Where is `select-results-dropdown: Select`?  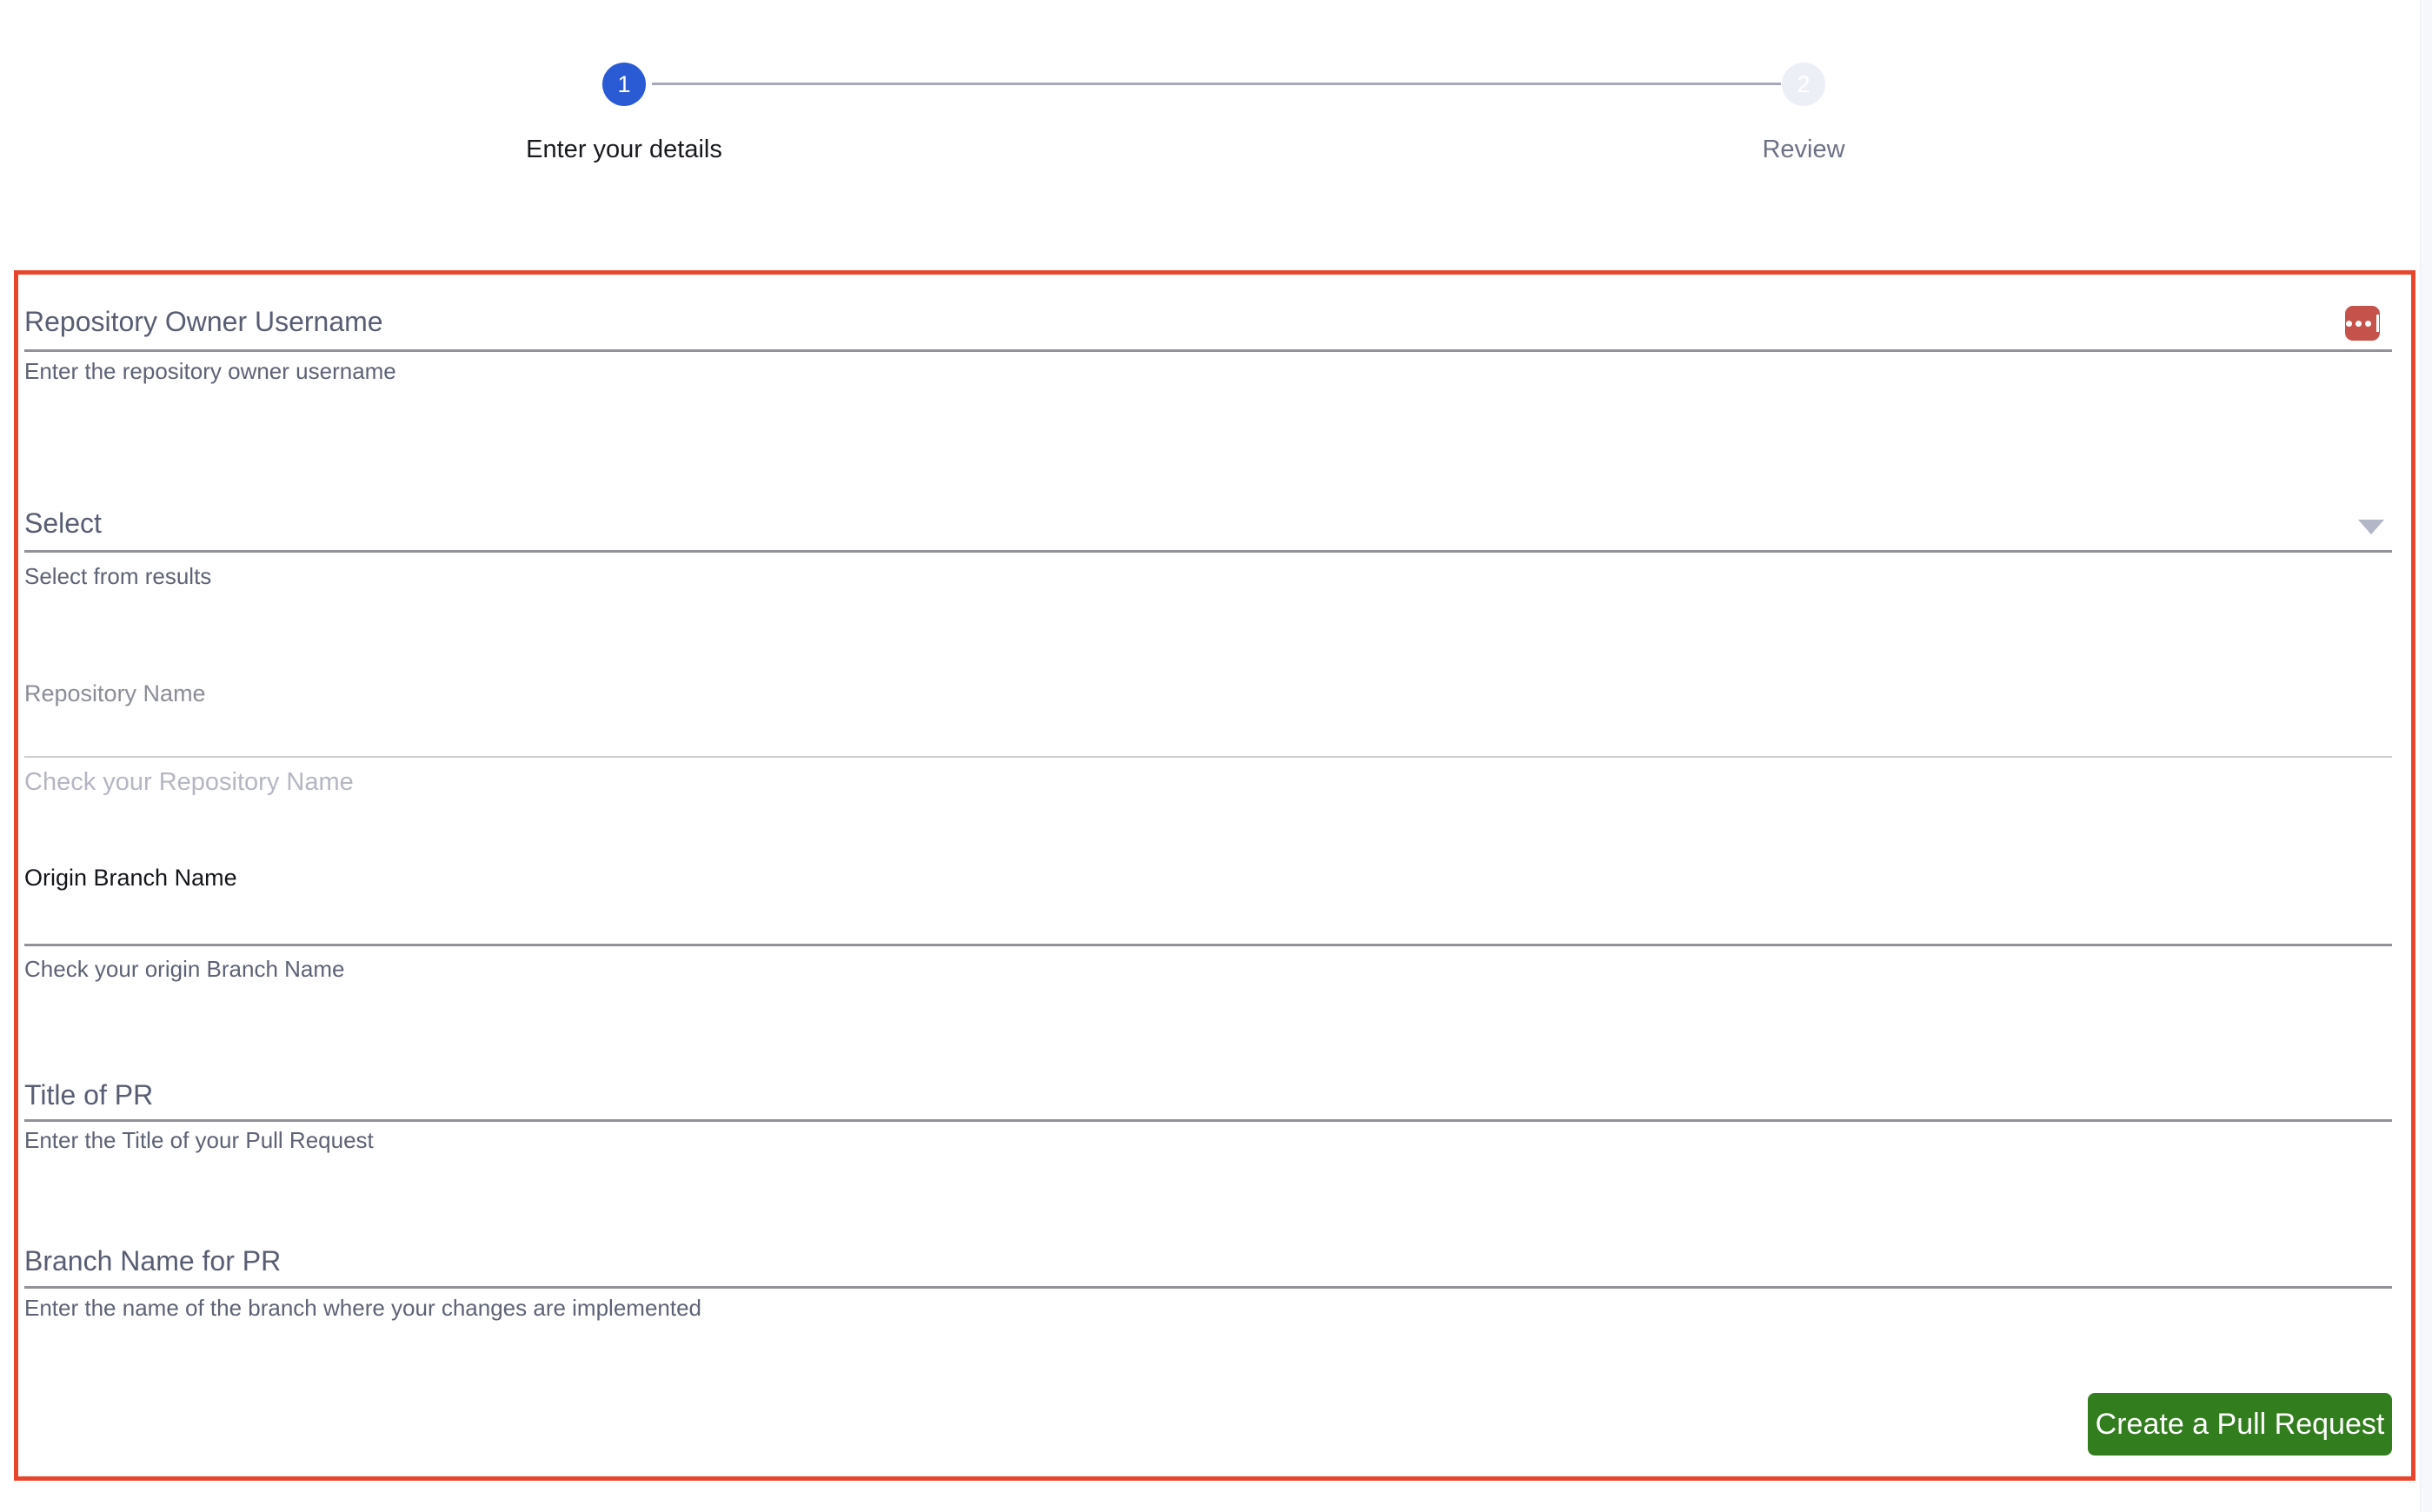 select-results-dropdown: Select is located at coordinates (63, 523).